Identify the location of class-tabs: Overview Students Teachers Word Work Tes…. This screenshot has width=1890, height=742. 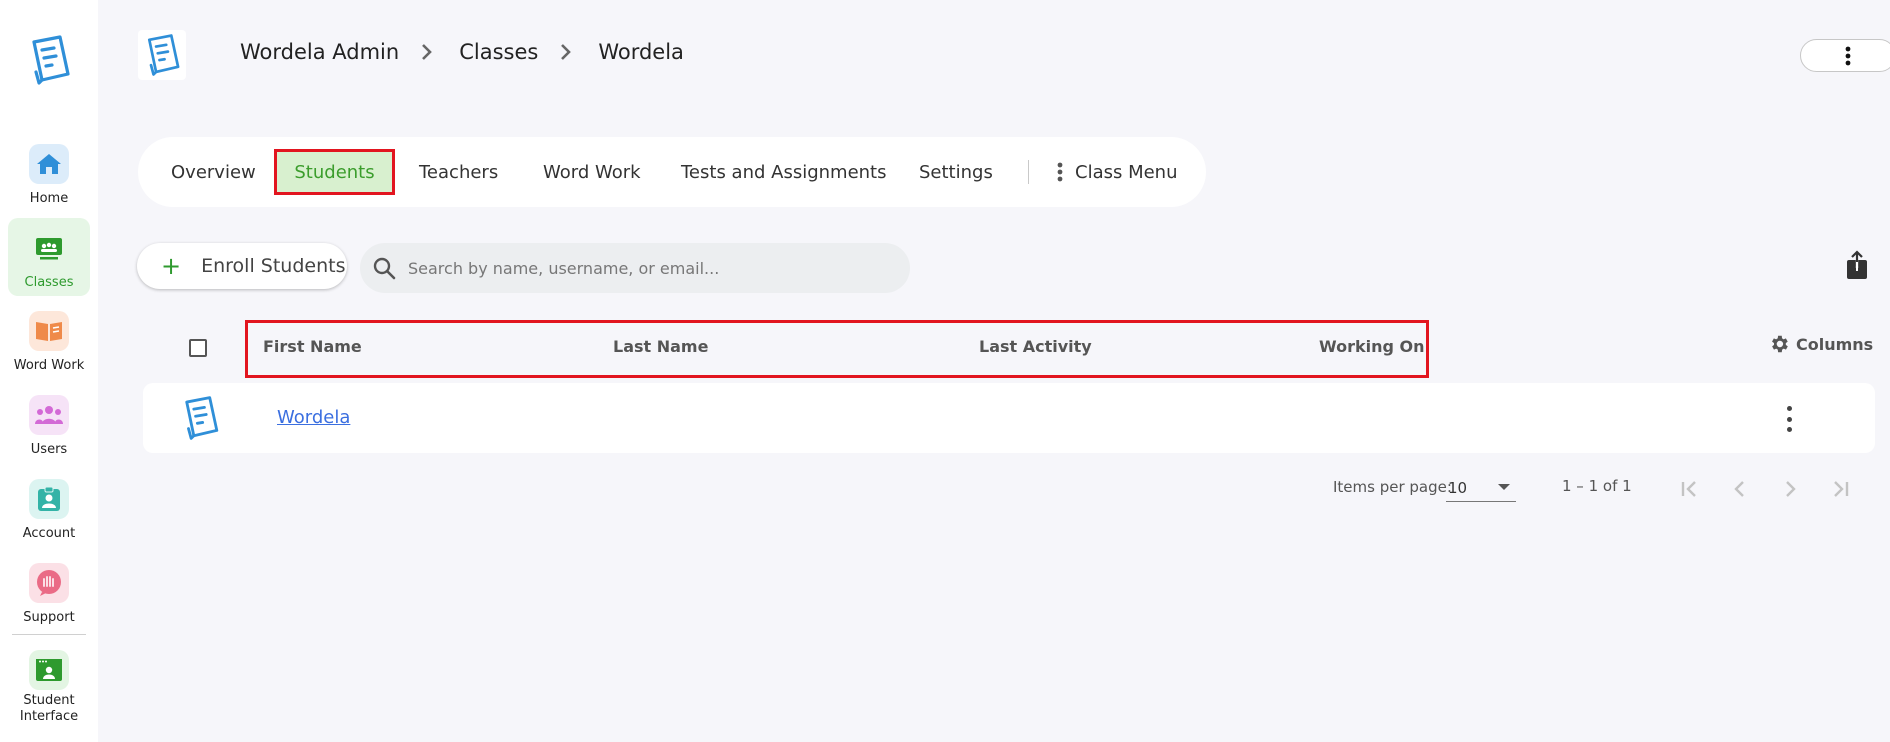
(672, 172).